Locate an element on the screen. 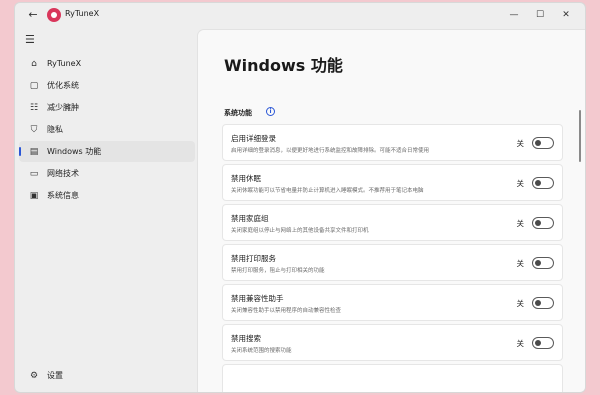  feature-title: 禁用搜索 is located at coordinates (246, 338).